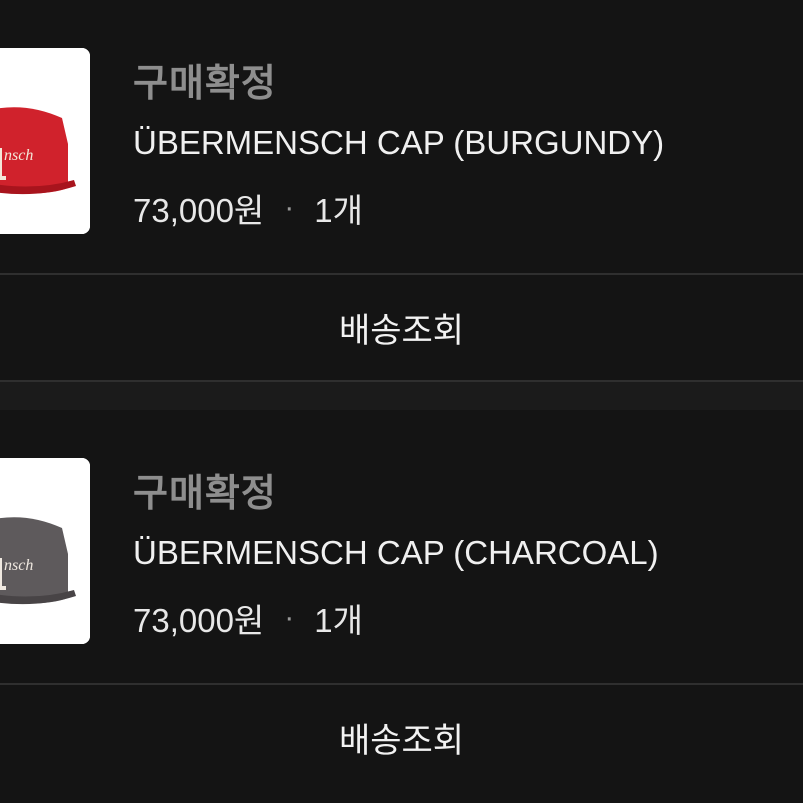  What do you see at coordinates (396, 552) in the screenshot?
I see `product-name: ÜBERMENSCH CAP (CHARCOAL)` at bounding box center [396, 552].